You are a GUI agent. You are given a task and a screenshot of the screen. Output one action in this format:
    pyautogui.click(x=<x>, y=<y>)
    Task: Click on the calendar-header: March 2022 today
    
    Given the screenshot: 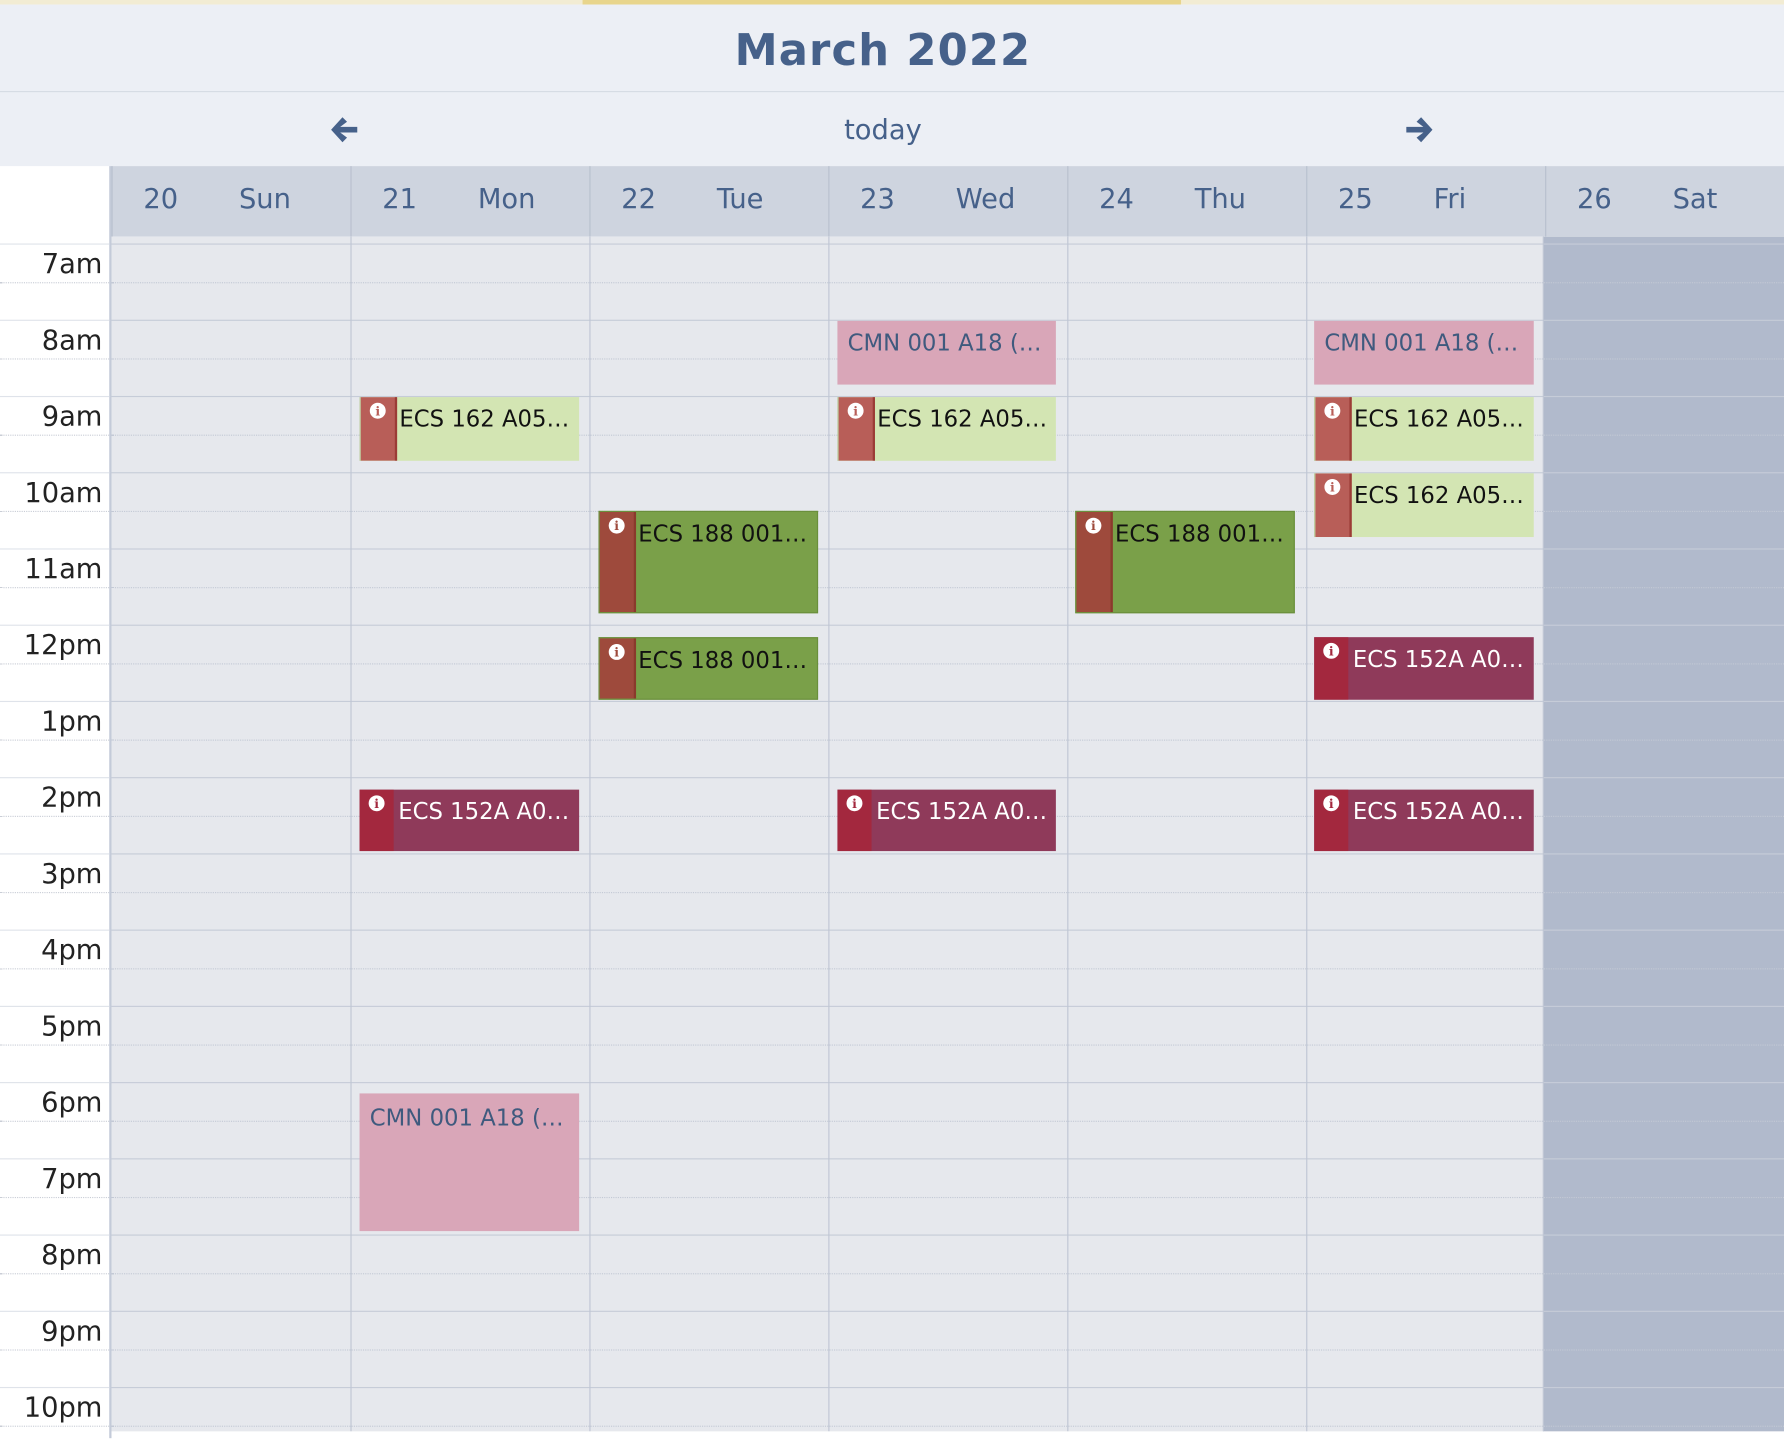 What is the action you would take?
    pyautogui.click(x=892, y=85)
    